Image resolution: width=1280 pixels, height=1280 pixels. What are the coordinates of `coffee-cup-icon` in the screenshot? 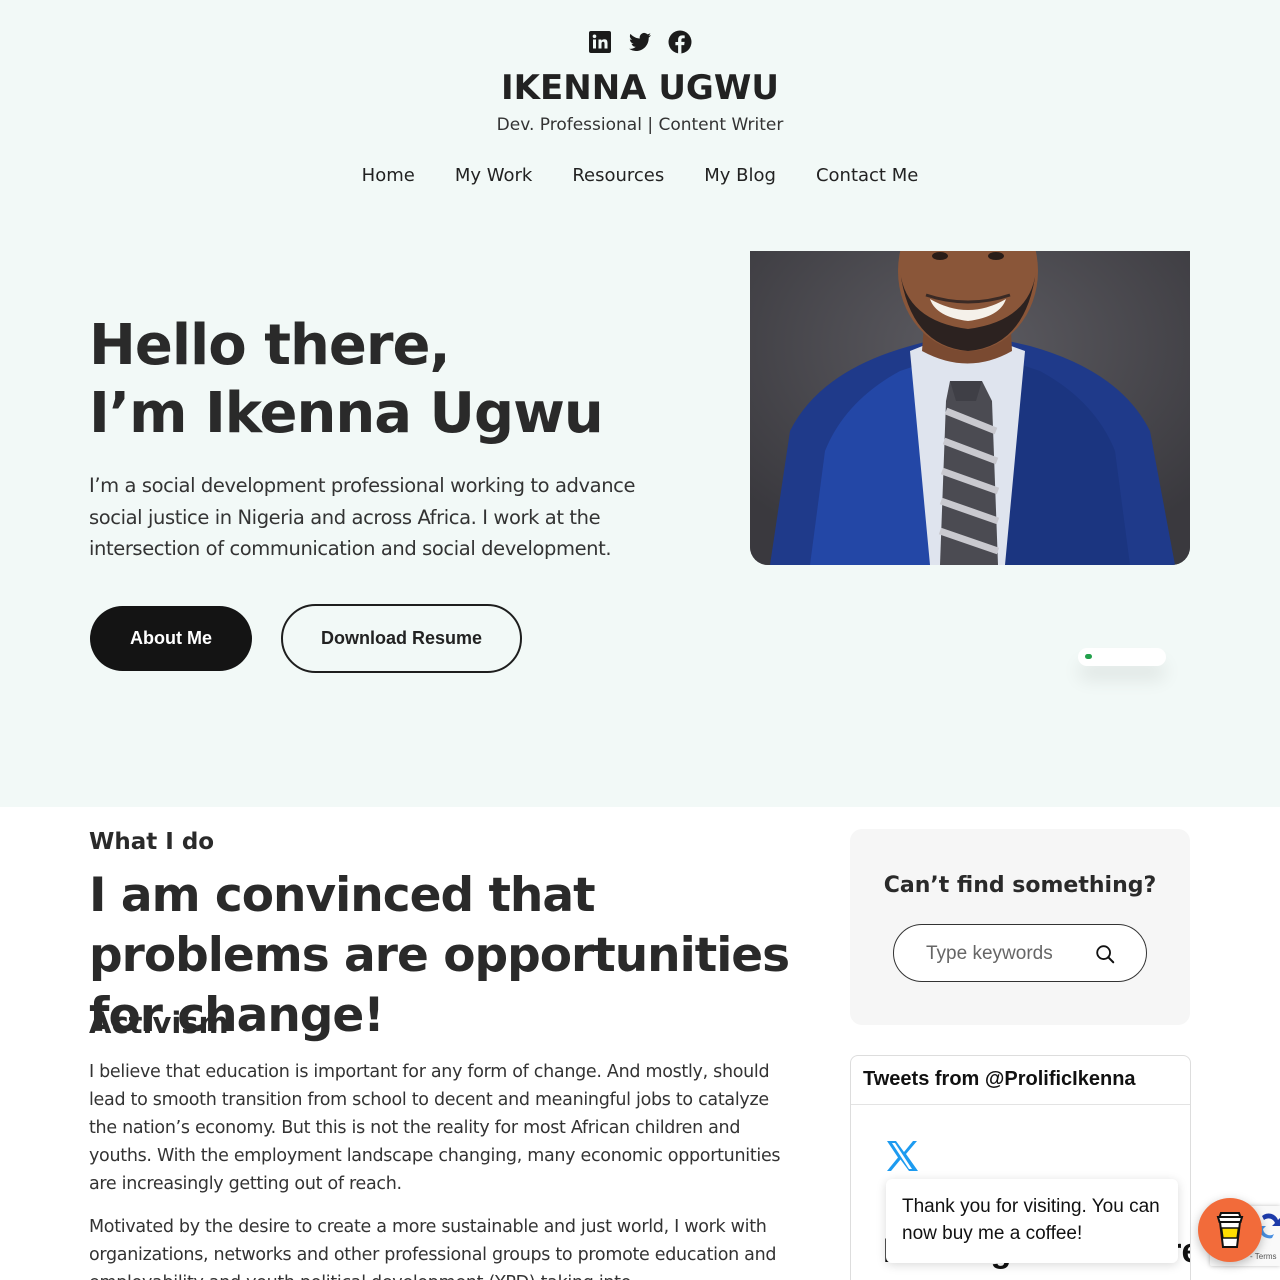 It's located at (1230, 1230).